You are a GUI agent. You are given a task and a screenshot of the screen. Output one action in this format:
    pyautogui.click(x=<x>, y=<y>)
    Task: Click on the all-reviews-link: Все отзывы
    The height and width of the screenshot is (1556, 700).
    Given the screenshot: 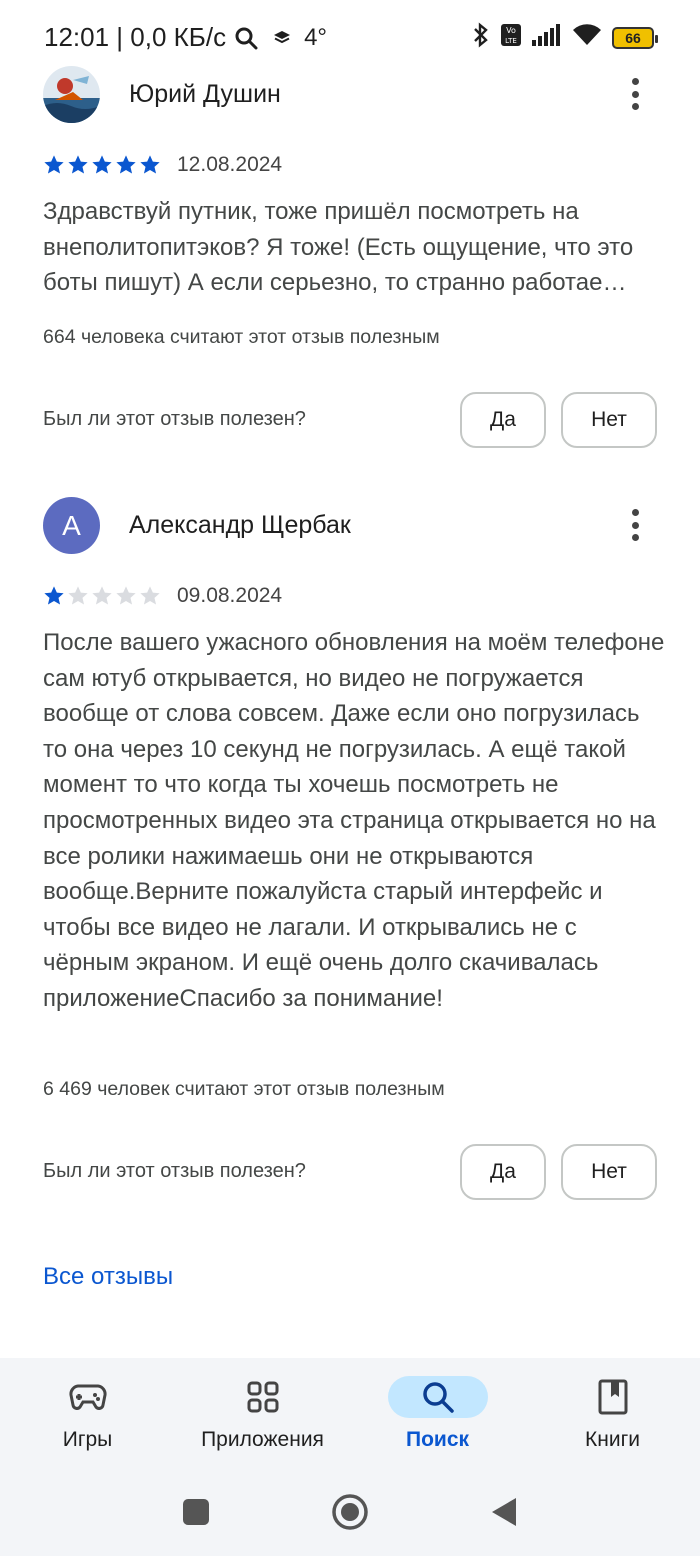 What is the action you would take?
    pyautogui.click(x=108, y=1277)
    